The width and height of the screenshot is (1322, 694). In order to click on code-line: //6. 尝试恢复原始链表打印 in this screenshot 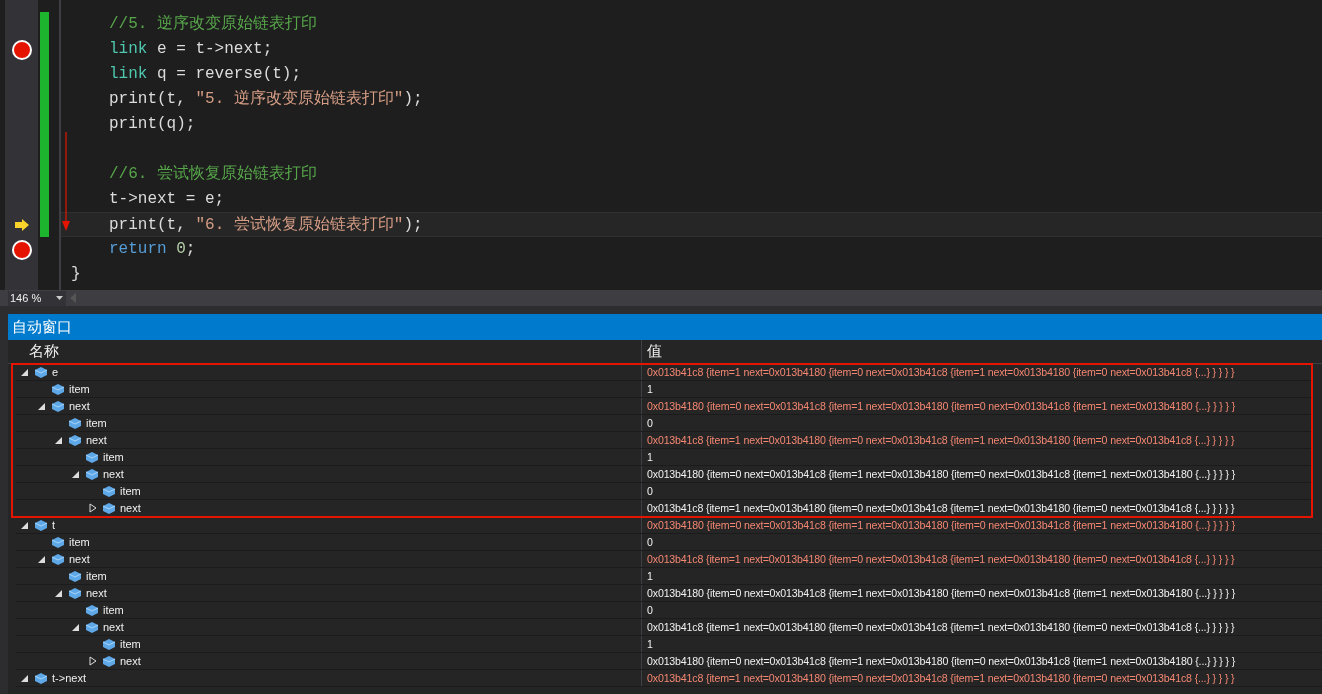, I will do `click(213, 174)`.